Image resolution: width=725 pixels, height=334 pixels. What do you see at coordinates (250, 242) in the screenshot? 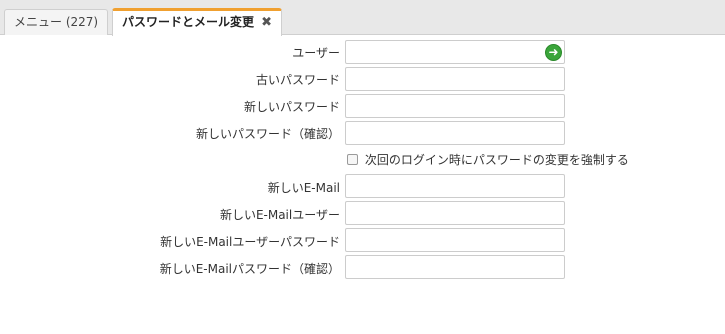
I see `new-email-user-password-label: 新しいE-Mailユーザーパスワード` at bounding box center [250, 242].